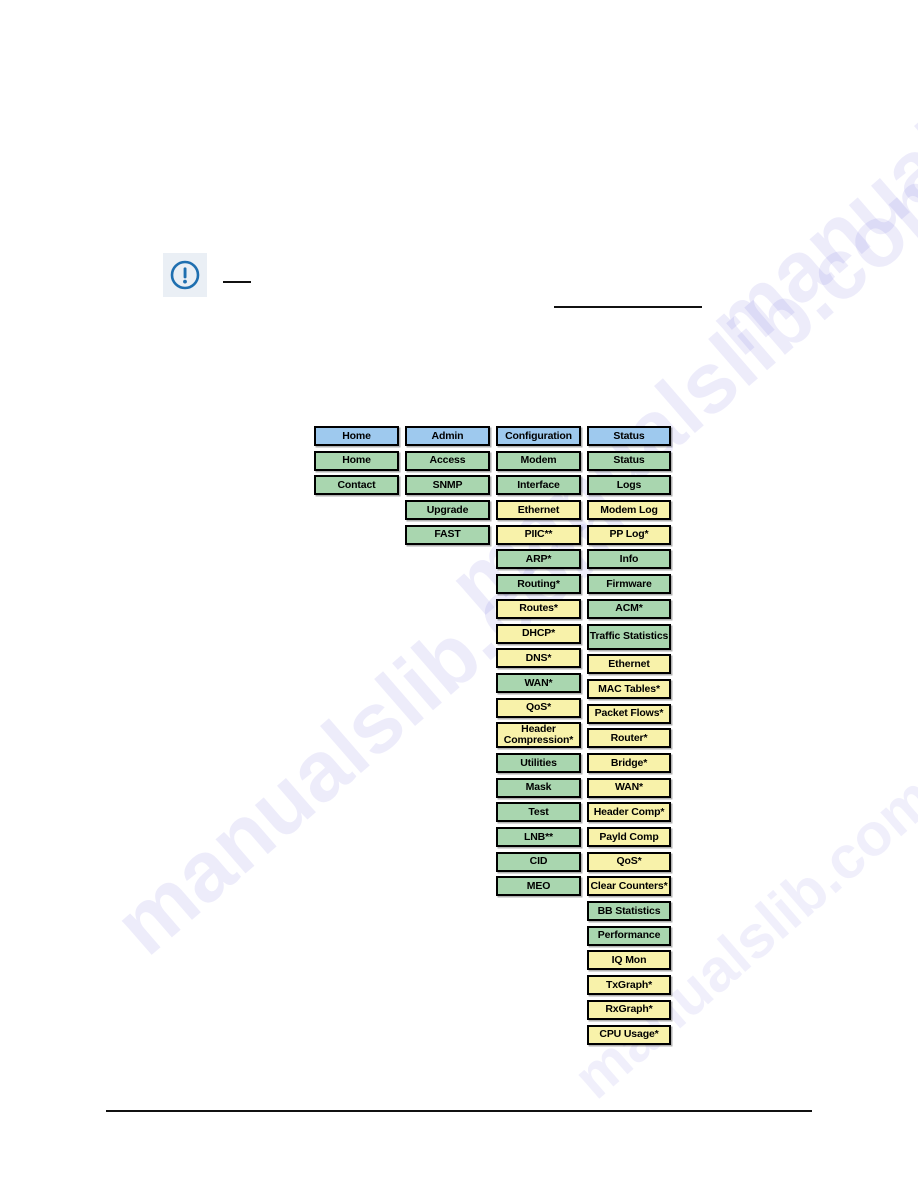 This screenshot has width=918, height=1188. I want to click on menu-item-configuration-arp: ARP*, so click(538, 559).